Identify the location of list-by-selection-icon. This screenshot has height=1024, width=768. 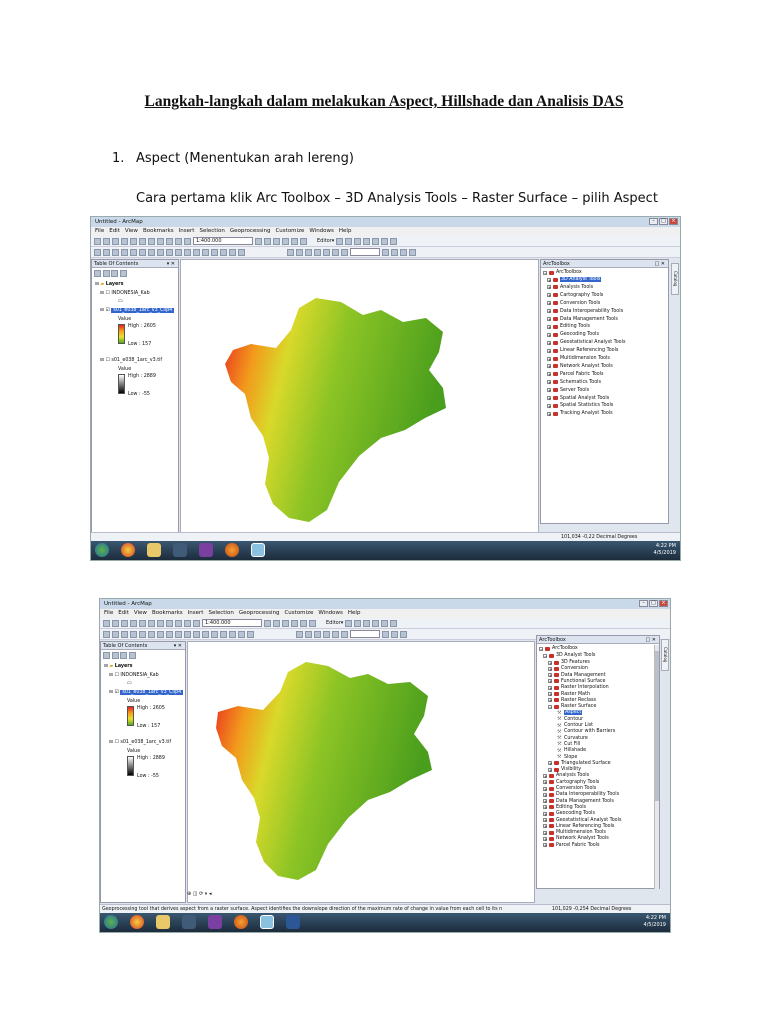
(132, 655).